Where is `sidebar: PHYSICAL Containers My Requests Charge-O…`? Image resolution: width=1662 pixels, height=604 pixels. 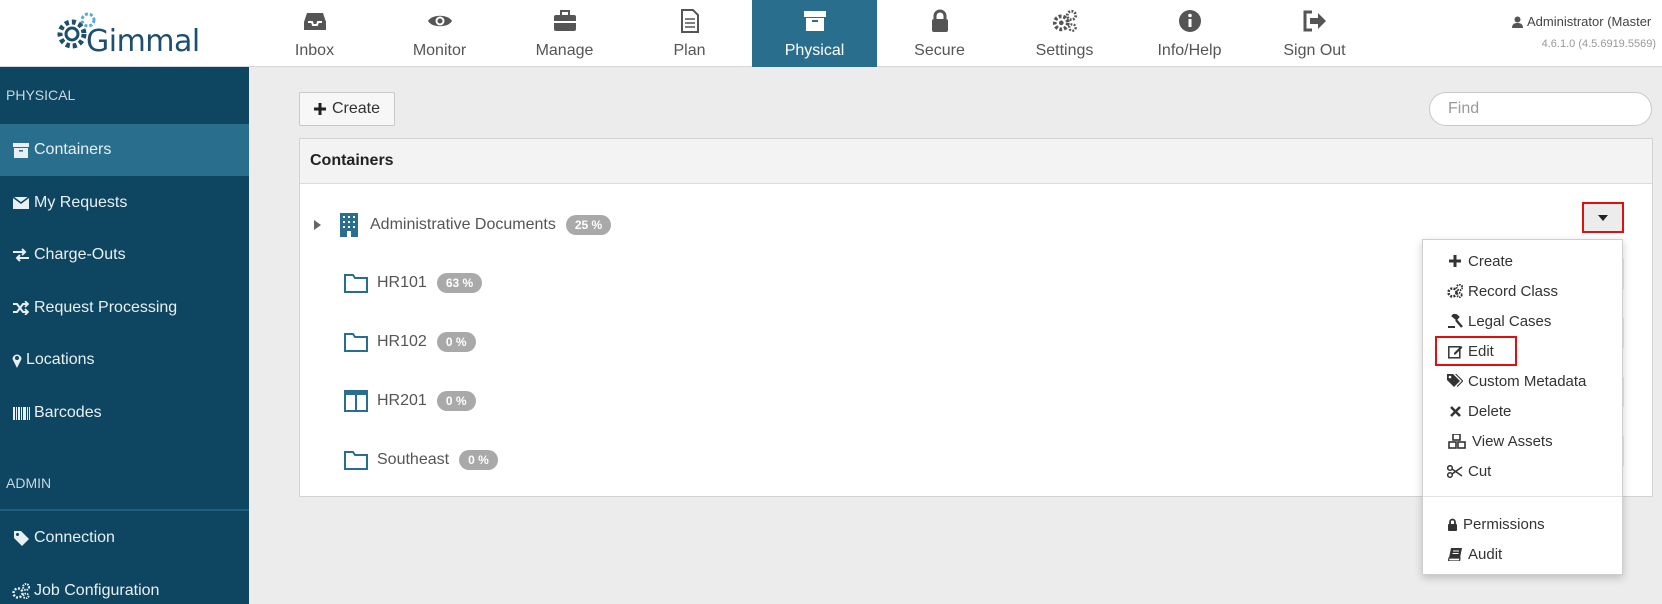 sidebar: PHYSICAL Containers My Requests Charge-O… is located at coordinates (124, 335).